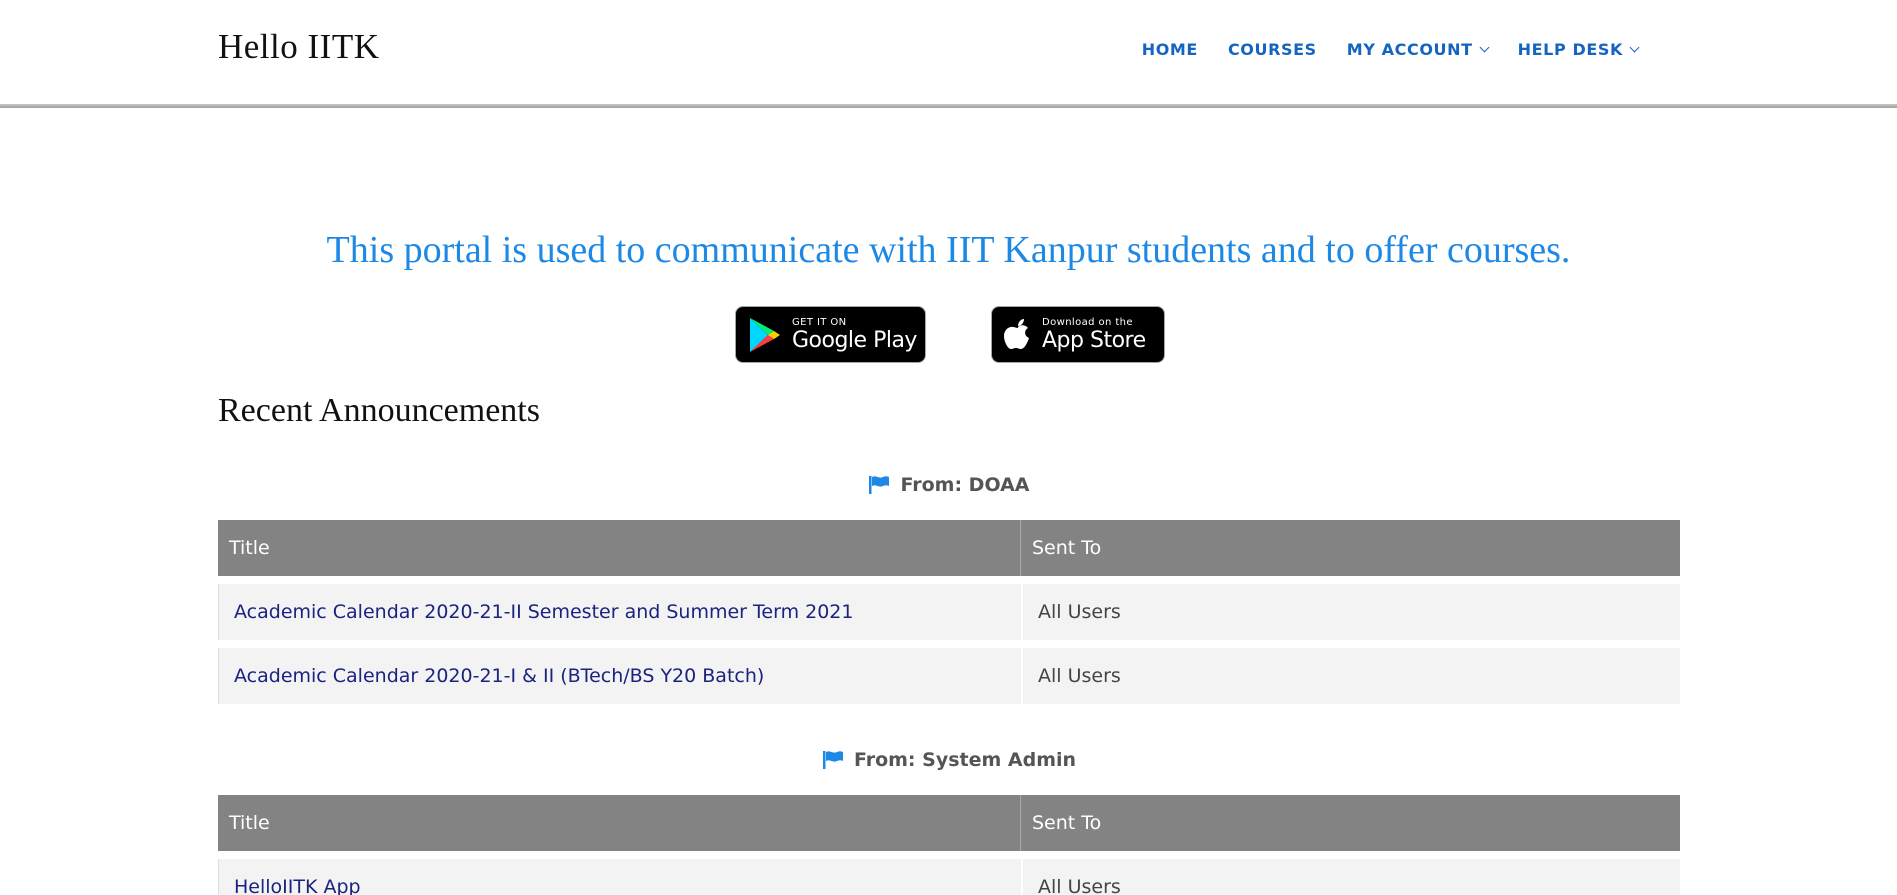 Image resolution: width=1897 pixels, height=895 pixels. What do you see at coordinates (965, 485) in the screenshot?
I see `announcement-source-label: From: DOAA` at bounding box center [965, 485].